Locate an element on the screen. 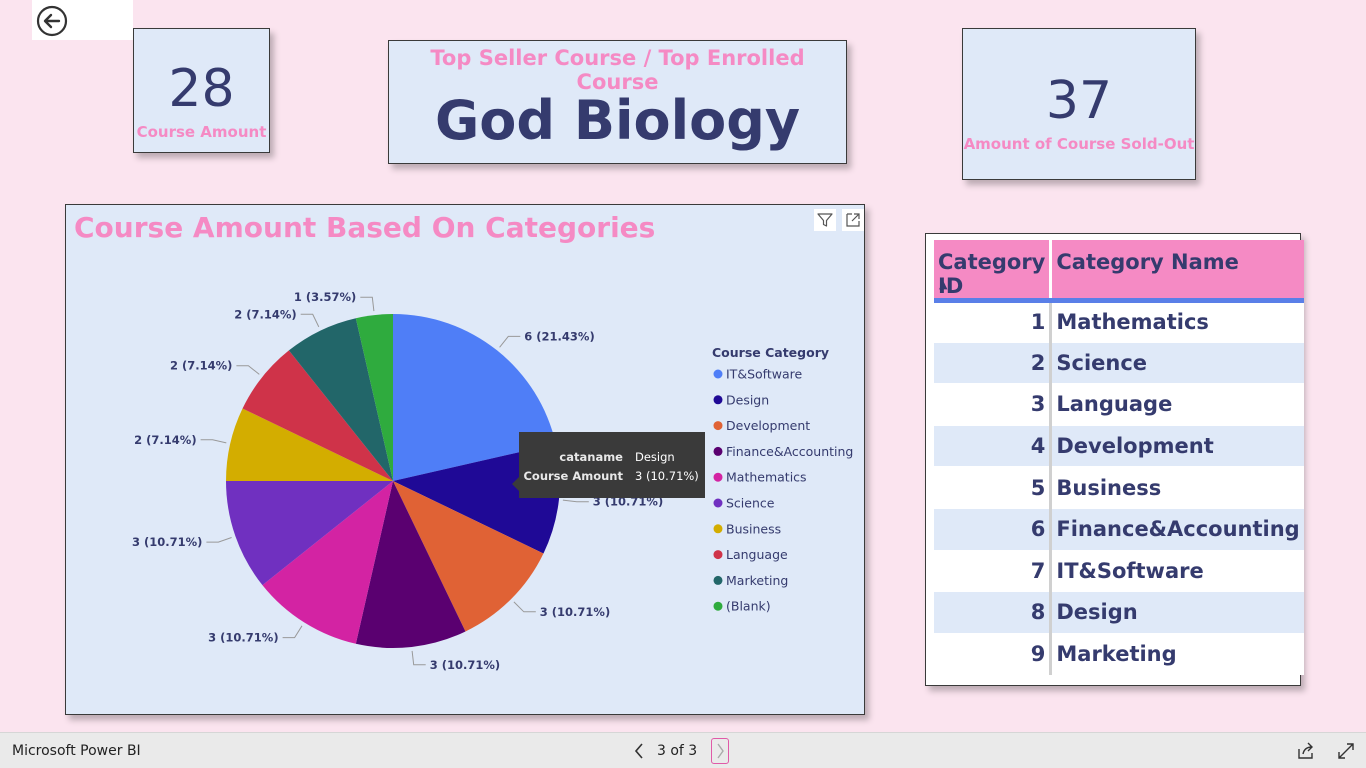  status-bar: Microsoft Power BI 3 of 3 is located at coordinates (683, 750).